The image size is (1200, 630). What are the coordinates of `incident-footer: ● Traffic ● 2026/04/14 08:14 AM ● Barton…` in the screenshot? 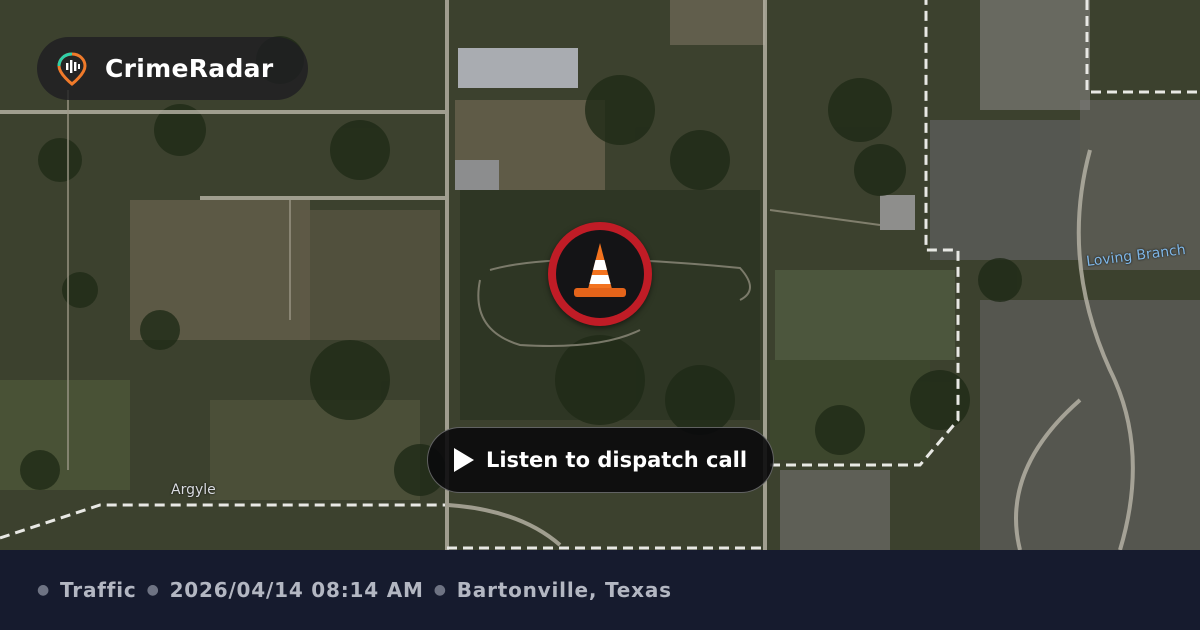 It's located at (600, 590).